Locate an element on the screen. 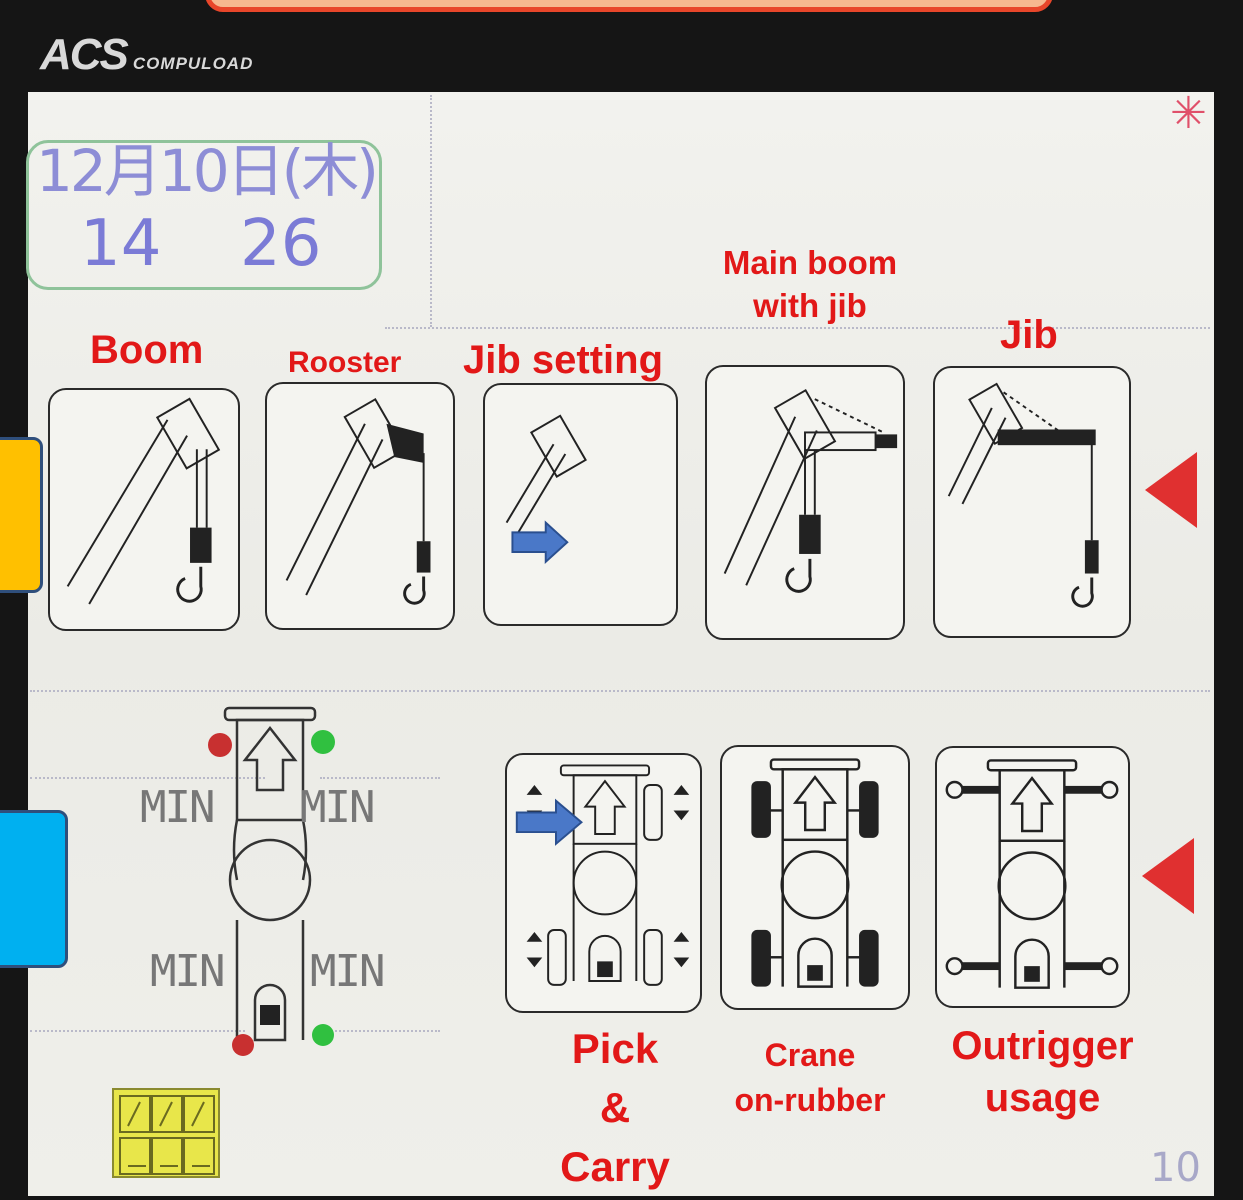  crane-on-rubber-icon is located at coordinates (815, 873).